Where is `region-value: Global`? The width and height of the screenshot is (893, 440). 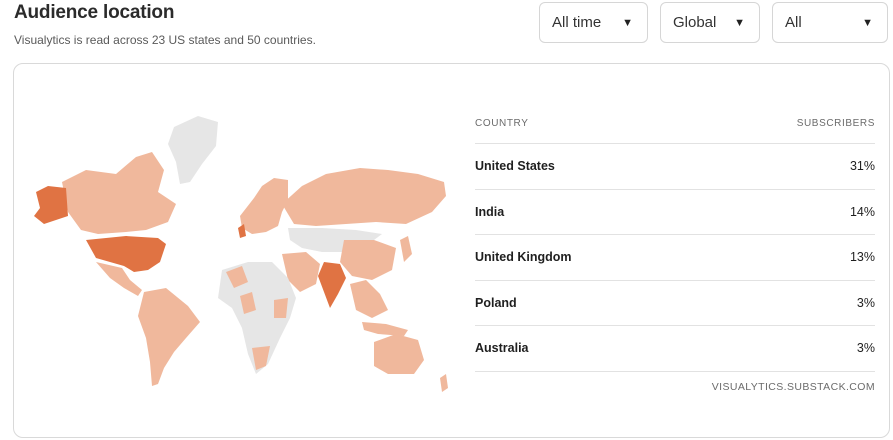
region-value: Global is located at coordinates (695, 22).